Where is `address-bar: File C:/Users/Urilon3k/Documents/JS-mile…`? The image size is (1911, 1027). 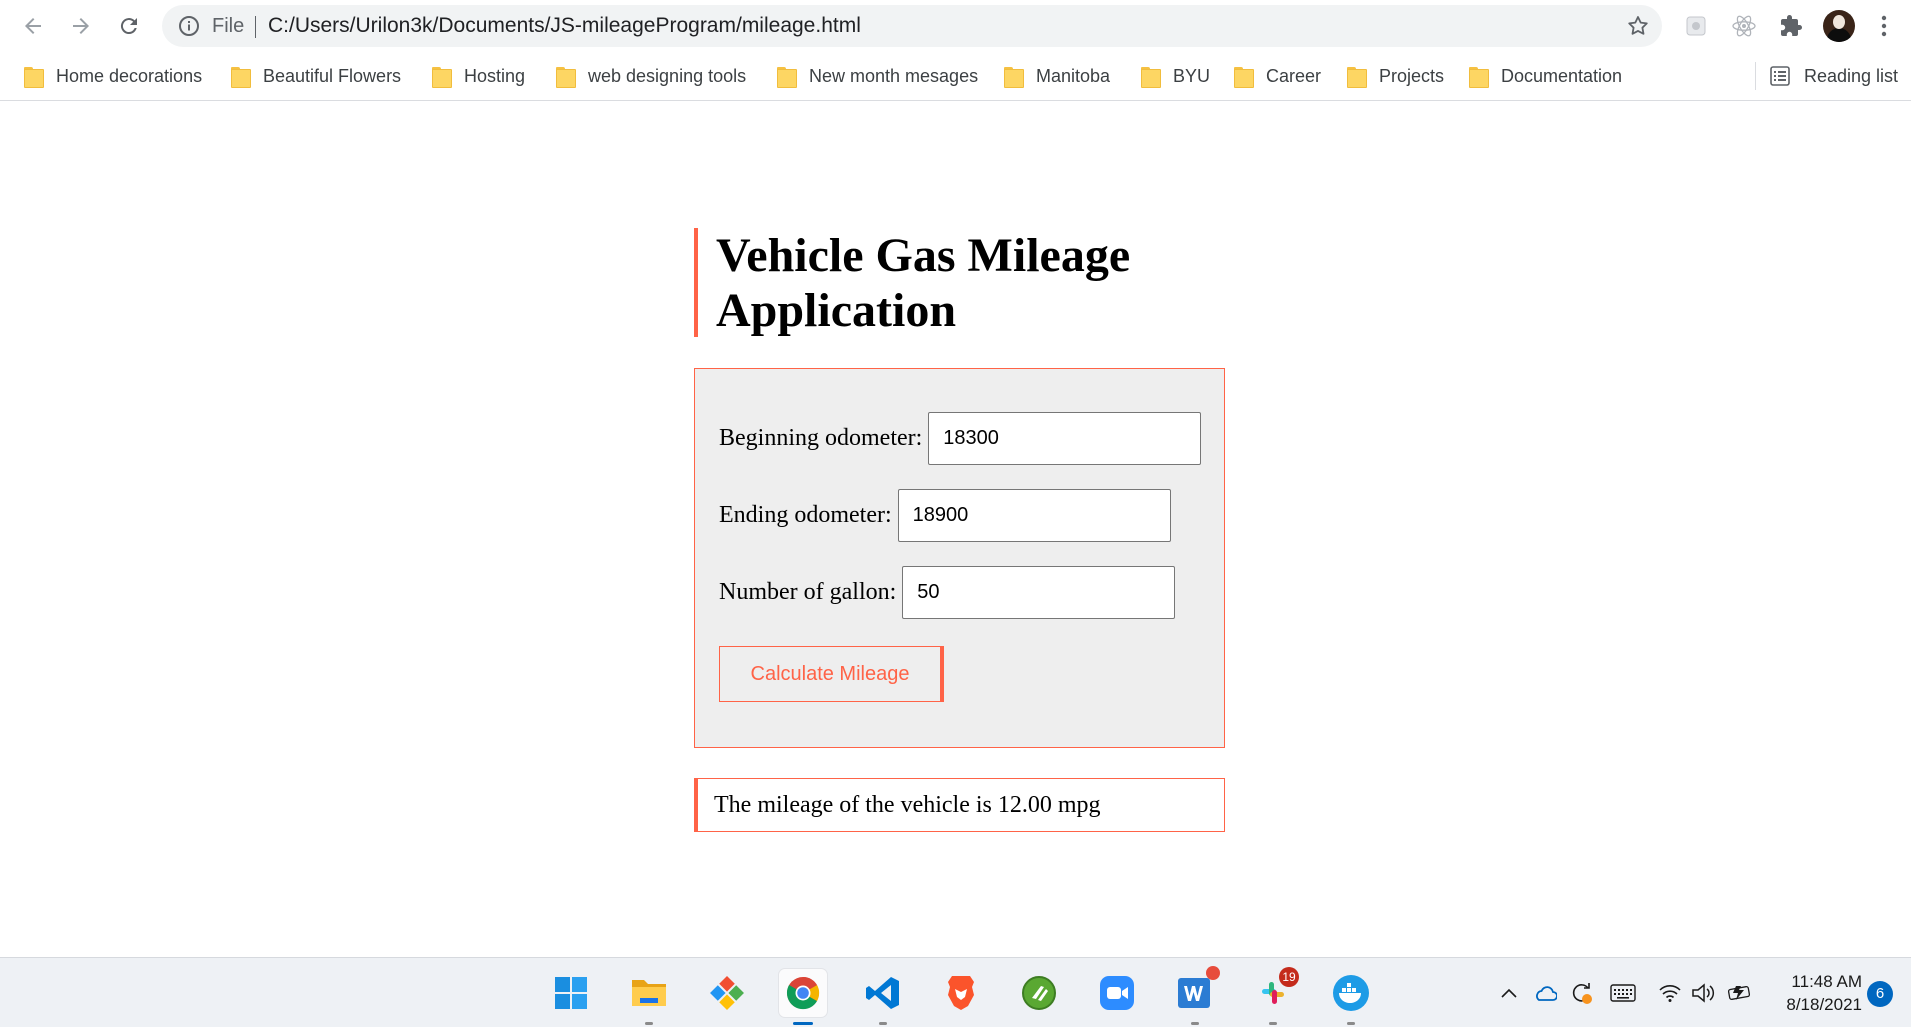 address-bar: File C:/Users/Urilon3k/Documents/JS-mile… is located at coordinates (912, 26).